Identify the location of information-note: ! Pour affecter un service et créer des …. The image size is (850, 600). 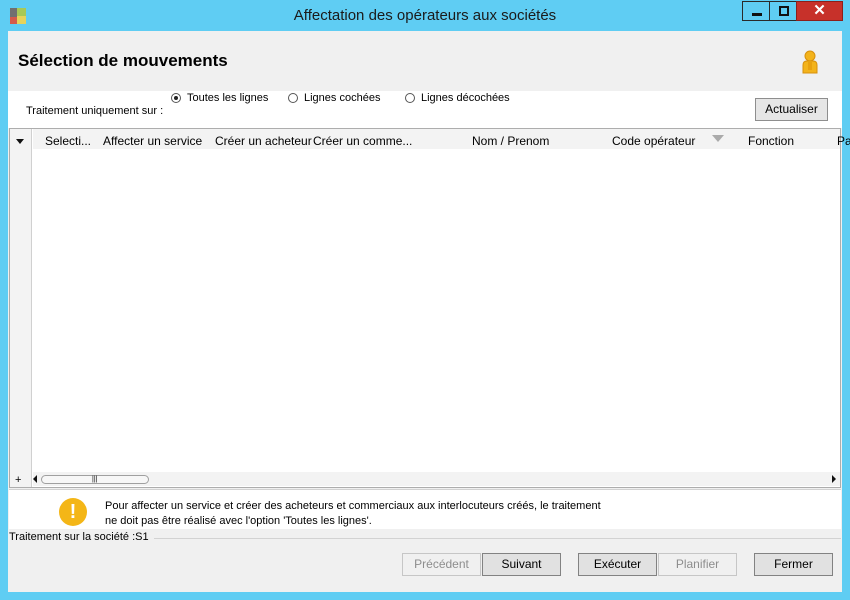
(425, 509).